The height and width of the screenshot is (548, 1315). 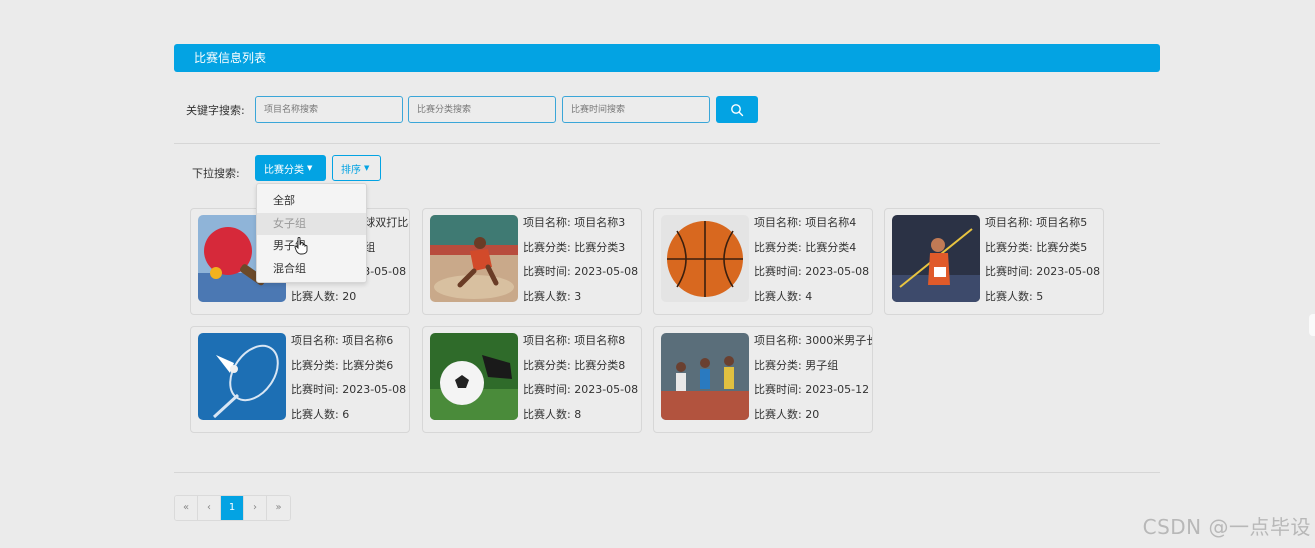 What do you see at coordinates (805, 247) in the screenshot?
I see `card-category: 比赛分类: 比赛分类4` at bounding box center [805, 247].